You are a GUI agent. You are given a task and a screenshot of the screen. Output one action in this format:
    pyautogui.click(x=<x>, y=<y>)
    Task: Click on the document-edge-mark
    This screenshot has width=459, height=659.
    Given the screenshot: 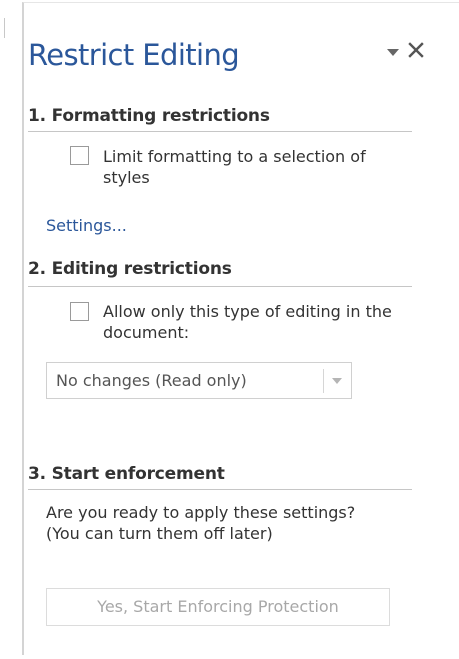 What is the action you would take?
    pyautogui.click(x=4, y=28)
    